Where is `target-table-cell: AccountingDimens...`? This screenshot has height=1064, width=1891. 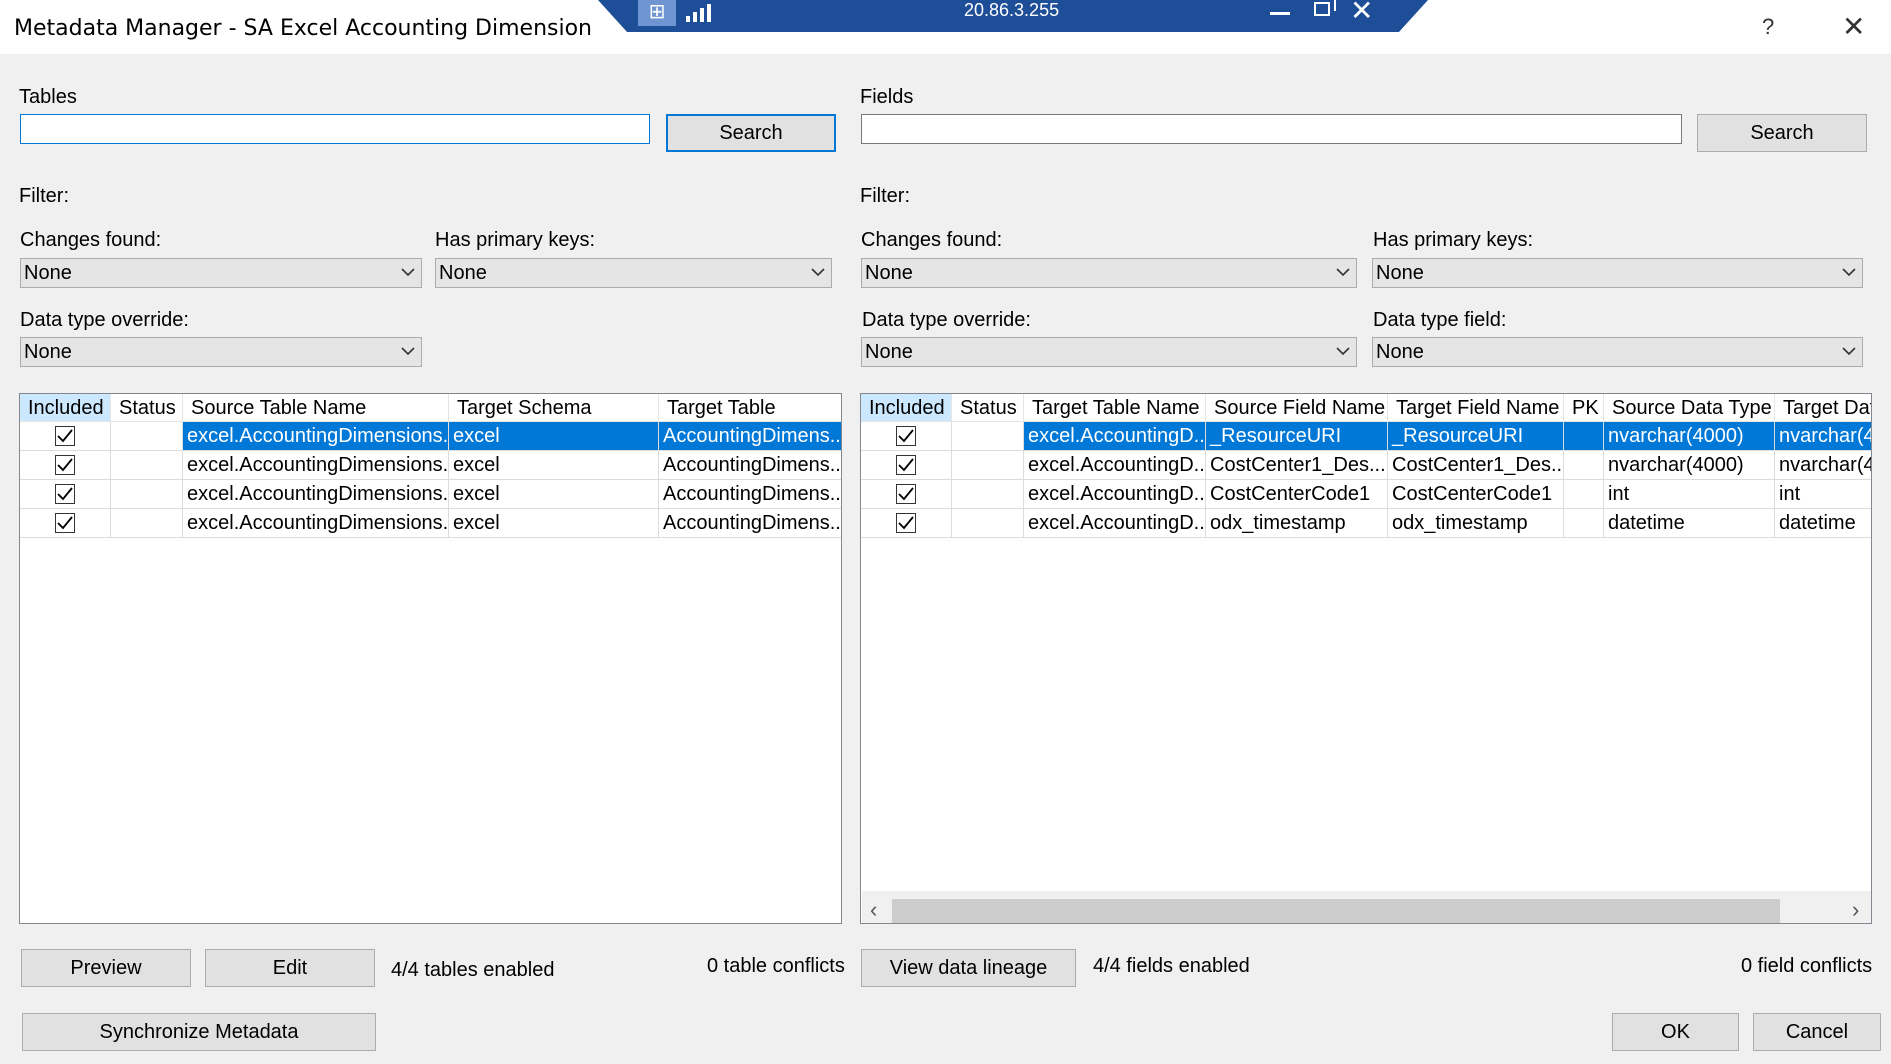 target-table-cell: AccountingDimens... is located at coordinates (750, 523).